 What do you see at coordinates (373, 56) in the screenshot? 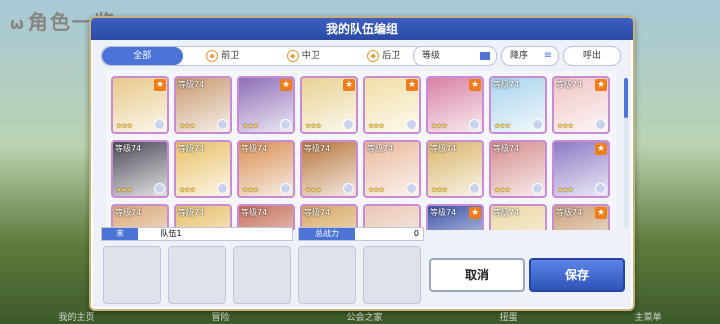
I see `back-icon: ◆` at bounding box center [373, 56].